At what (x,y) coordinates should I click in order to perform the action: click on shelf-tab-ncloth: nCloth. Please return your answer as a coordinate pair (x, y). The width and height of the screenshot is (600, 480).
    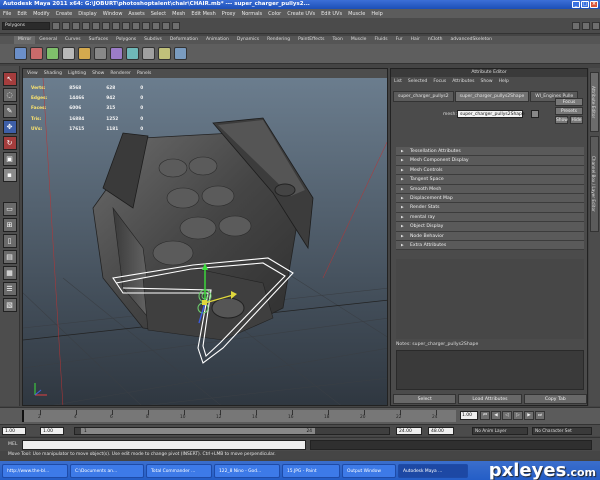
    Looking at the image, I should click on (435, 40).